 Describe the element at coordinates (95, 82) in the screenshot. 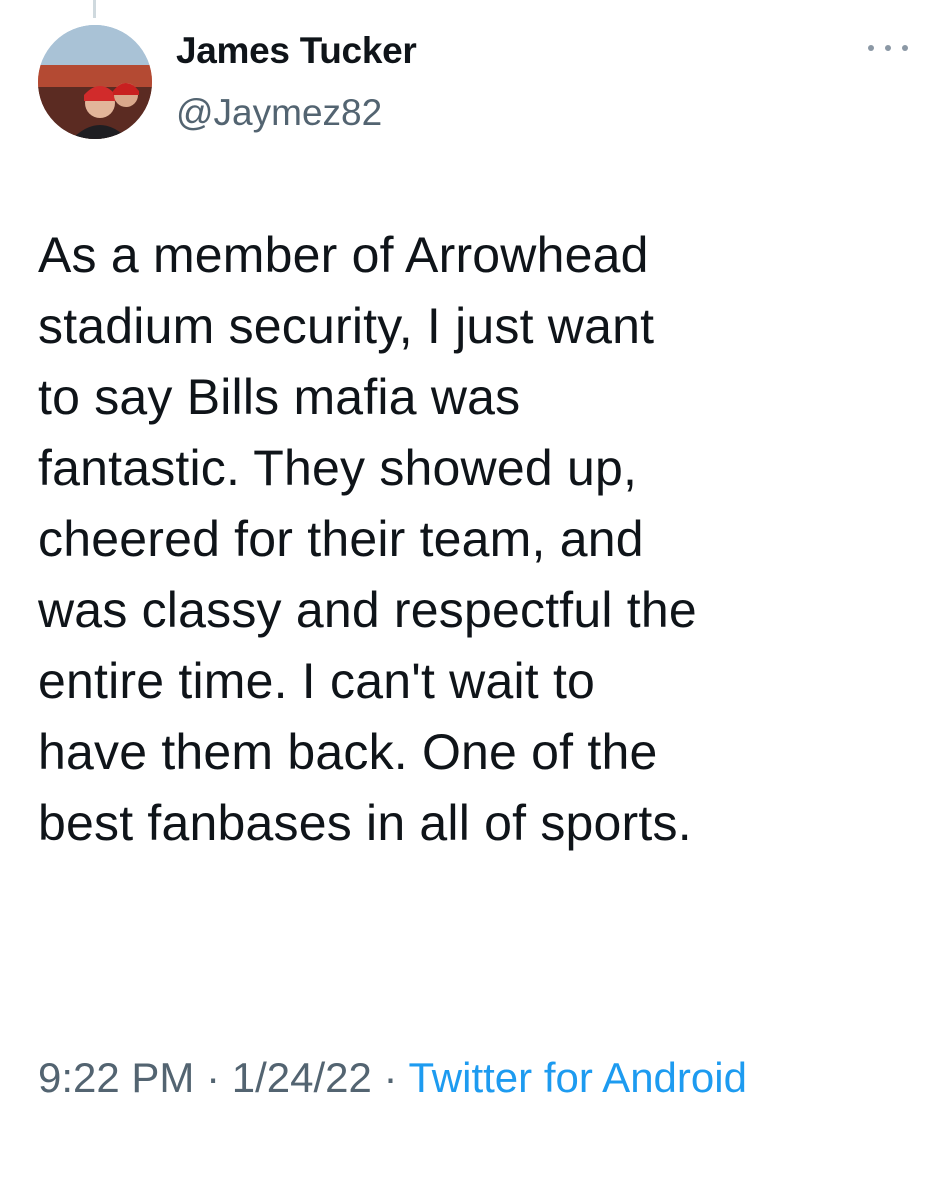

I see `avatar` at that location.